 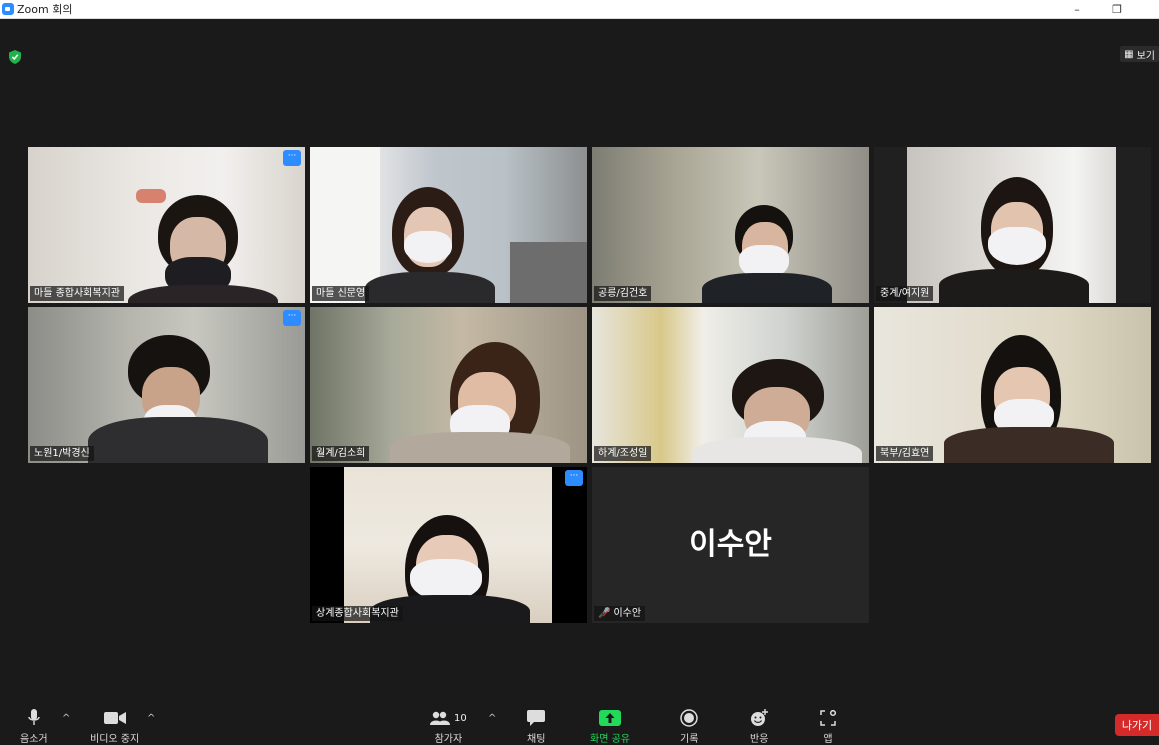 What do you see at coordinates (1129, 54) in the screenshot?
I see `grid-icon: ▦` at bounding box center [1129, 54].